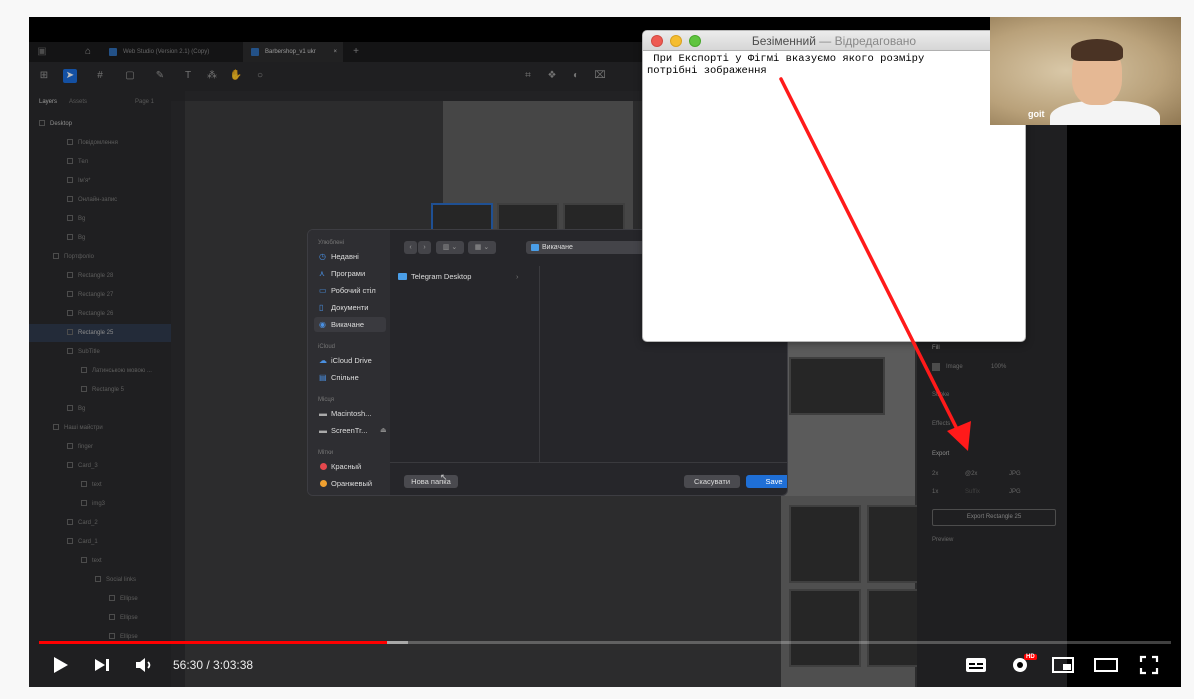  What do you see at coordinates (976, 666) in the screenshot?
I see `subtitles-icon` at bounding box center [976, 666].